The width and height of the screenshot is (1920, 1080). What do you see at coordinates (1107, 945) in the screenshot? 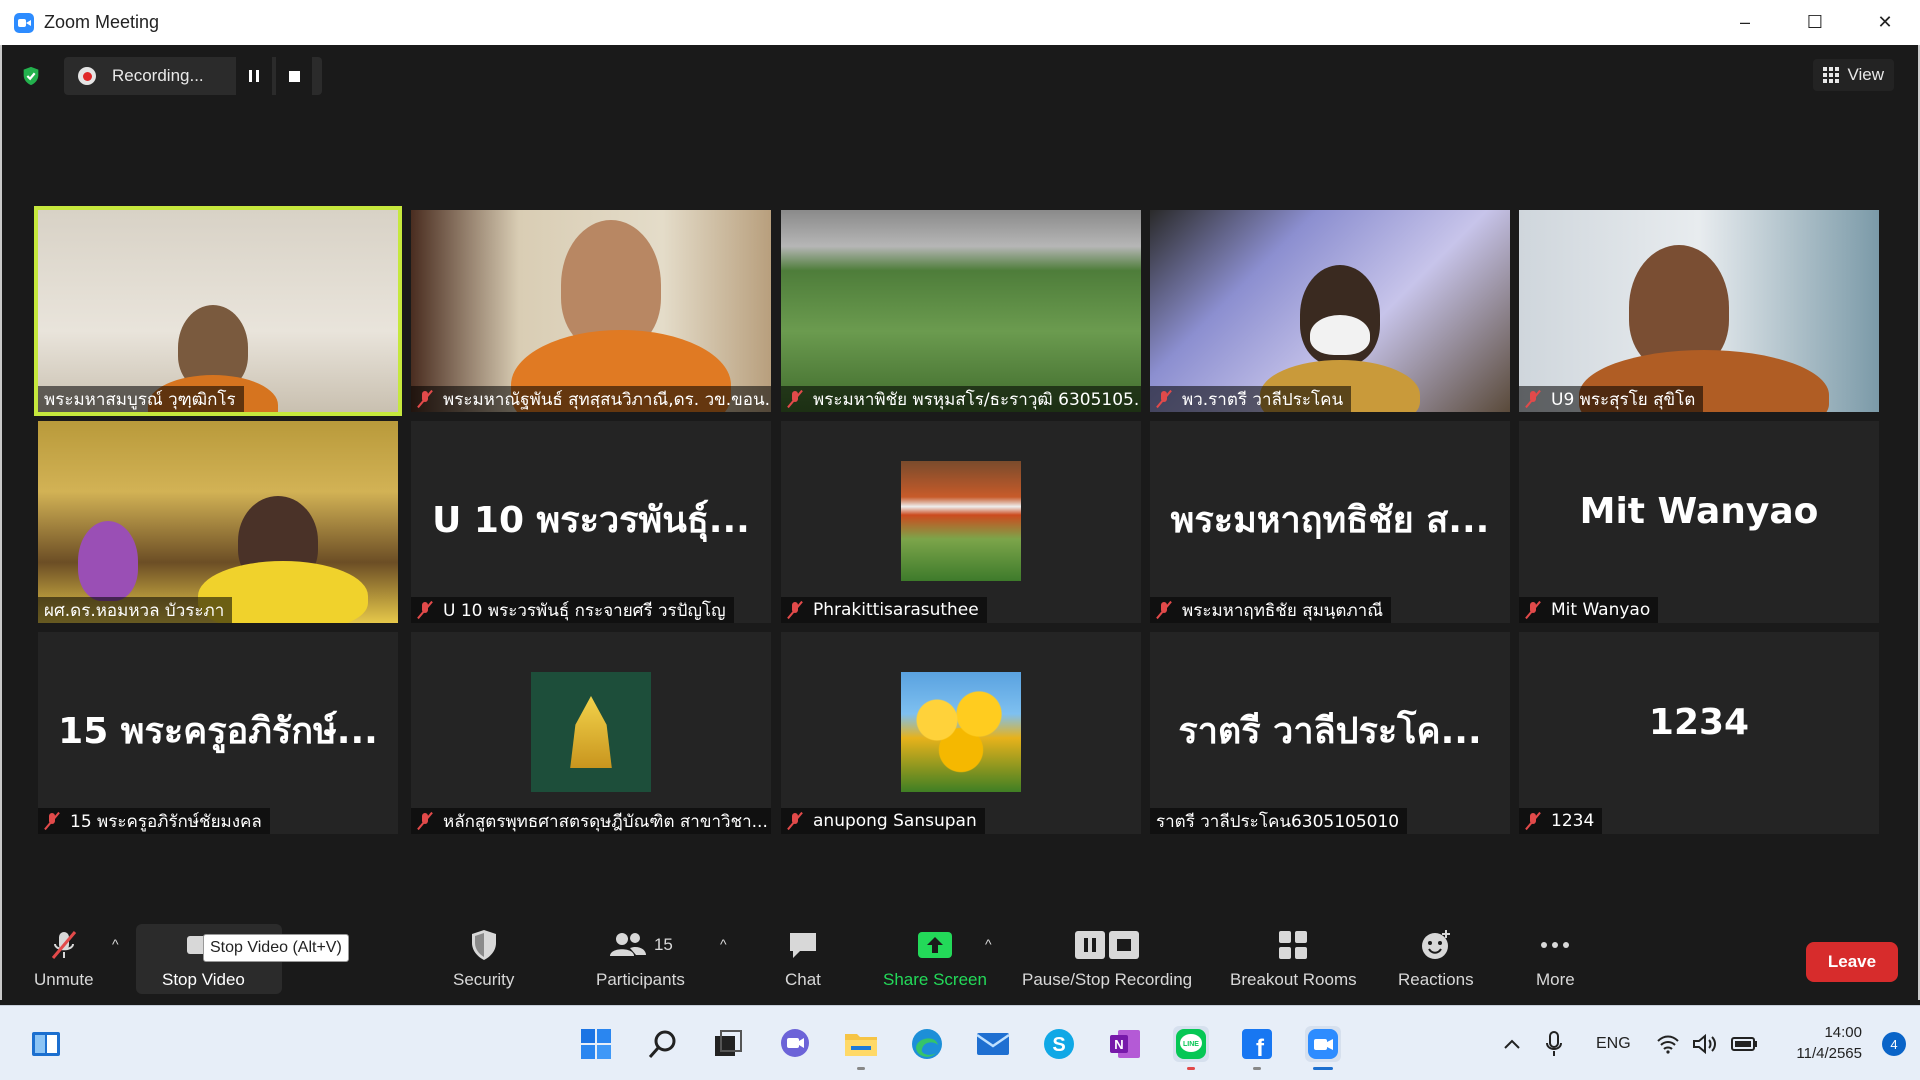
I see `pause-stop-icon` at bounding box center [1107, 945].